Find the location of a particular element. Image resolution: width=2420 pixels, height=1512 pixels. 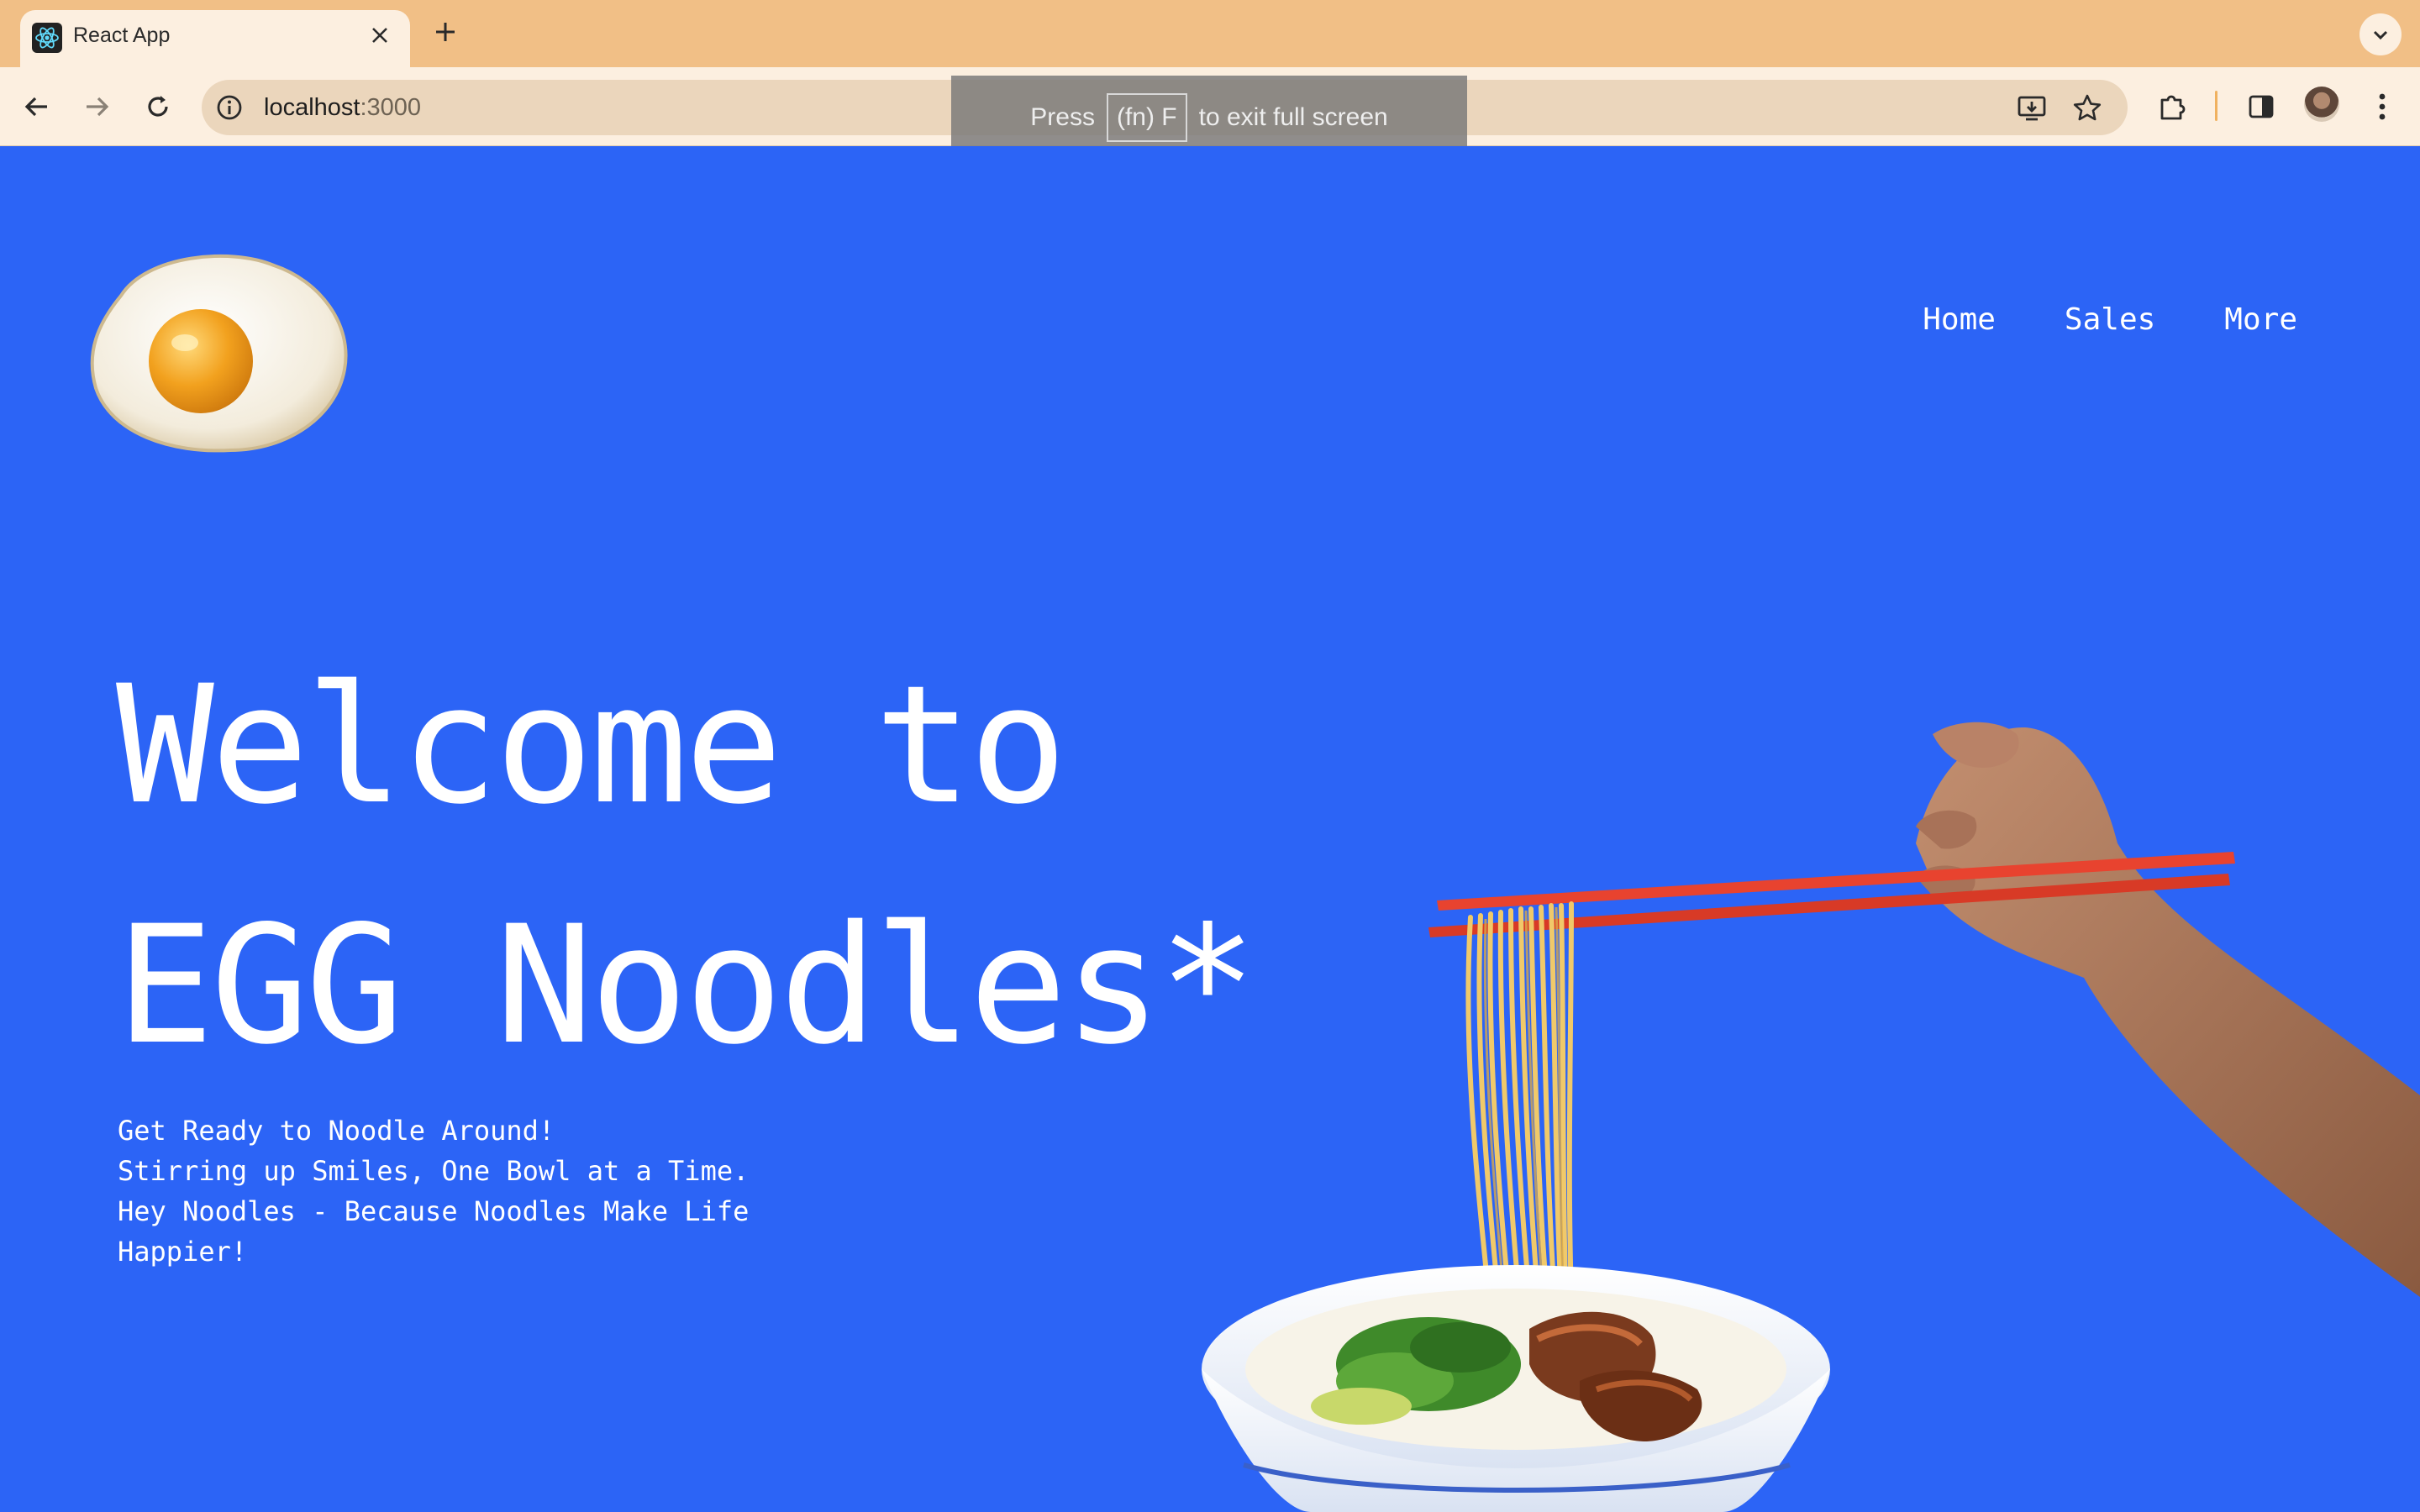

tagline-line-3: Hey Noodles - Because Noodles Make Life is located at coordinates (434, 1211).